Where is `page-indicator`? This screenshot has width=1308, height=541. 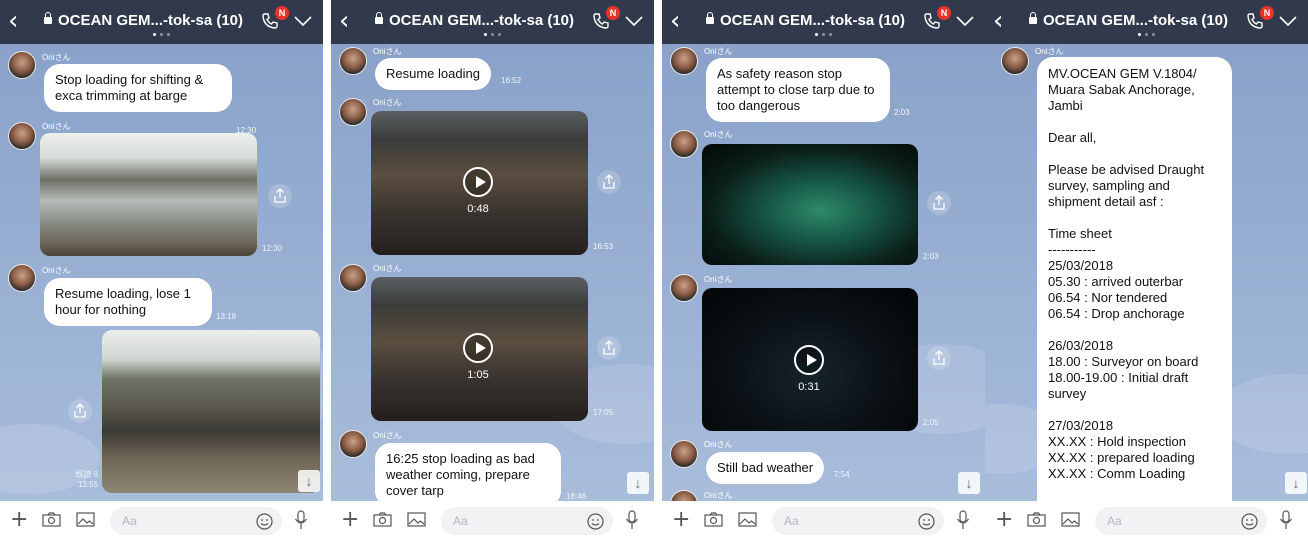
page-indicator is located at coordinates (823, 34).